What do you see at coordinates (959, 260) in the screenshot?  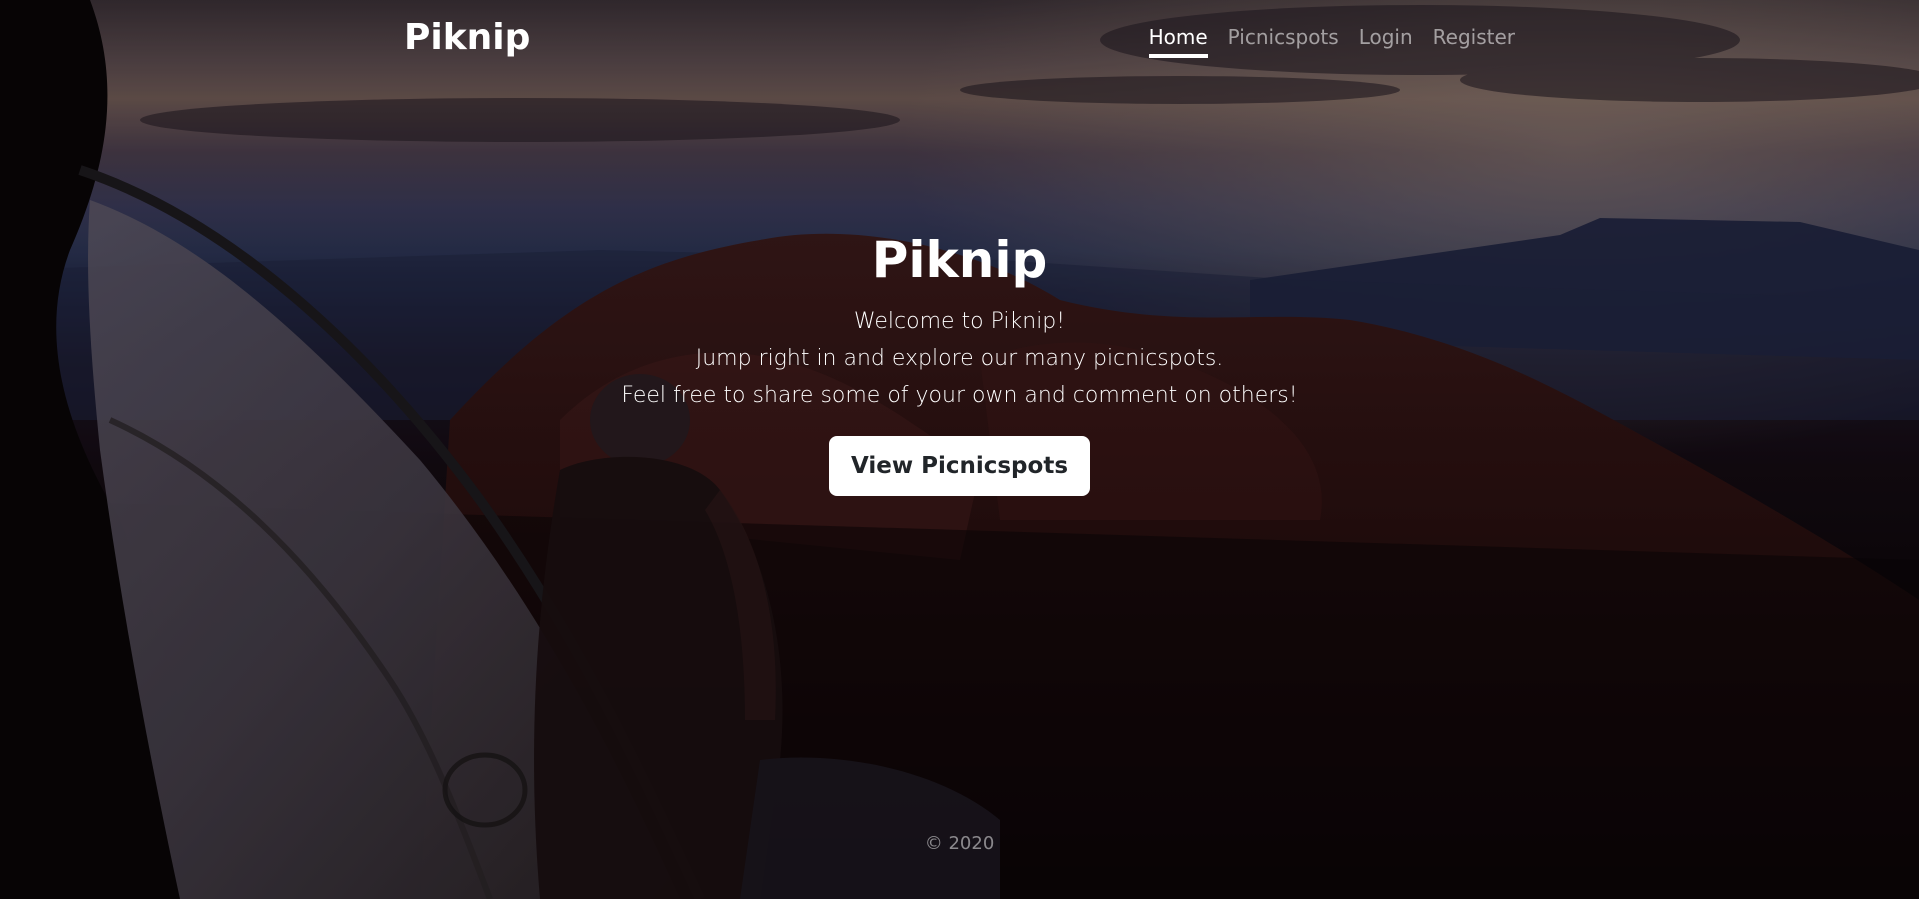 I see `hero-title: Piknip` at bounding box center [959, 260].